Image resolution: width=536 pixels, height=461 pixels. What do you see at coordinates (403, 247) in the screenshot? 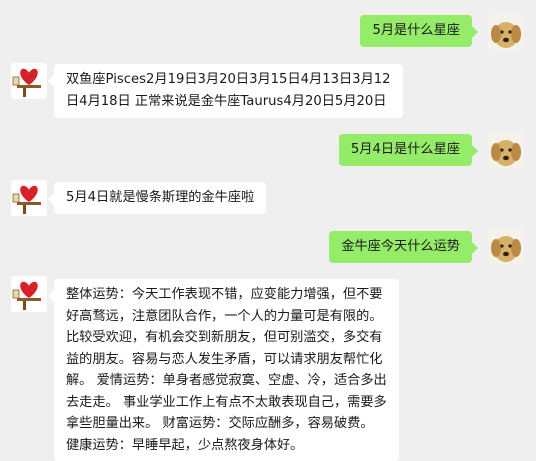
I see `message-bubble-outgoing: 金牛座今天什么运势` at bounding box center [403, 247].